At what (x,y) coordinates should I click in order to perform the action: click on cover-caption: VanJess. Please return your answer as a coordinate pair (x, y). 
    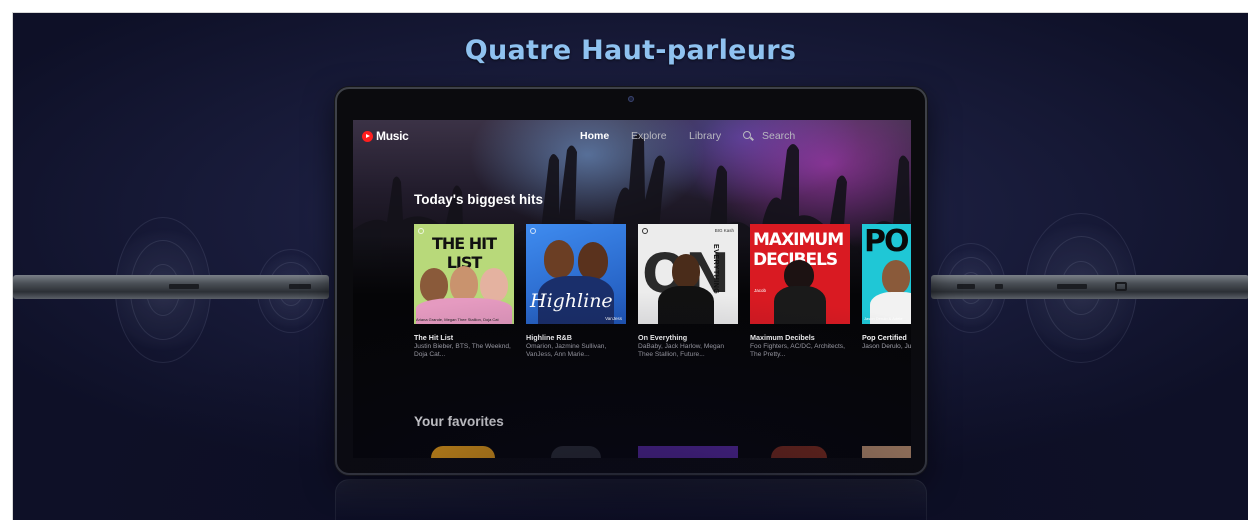
    Looking at the image, I should click on (613, 318).